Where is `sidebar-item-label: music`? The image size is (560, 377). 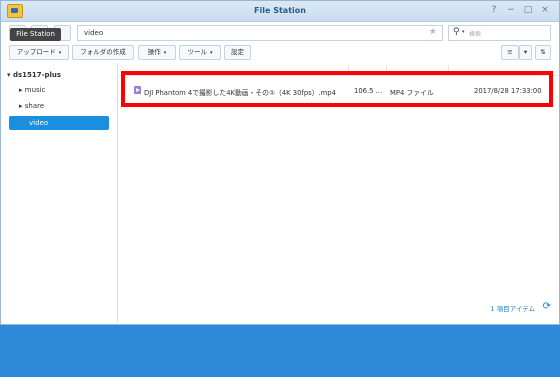
sidebar-item-label: music is located at coordinates (35, 90).